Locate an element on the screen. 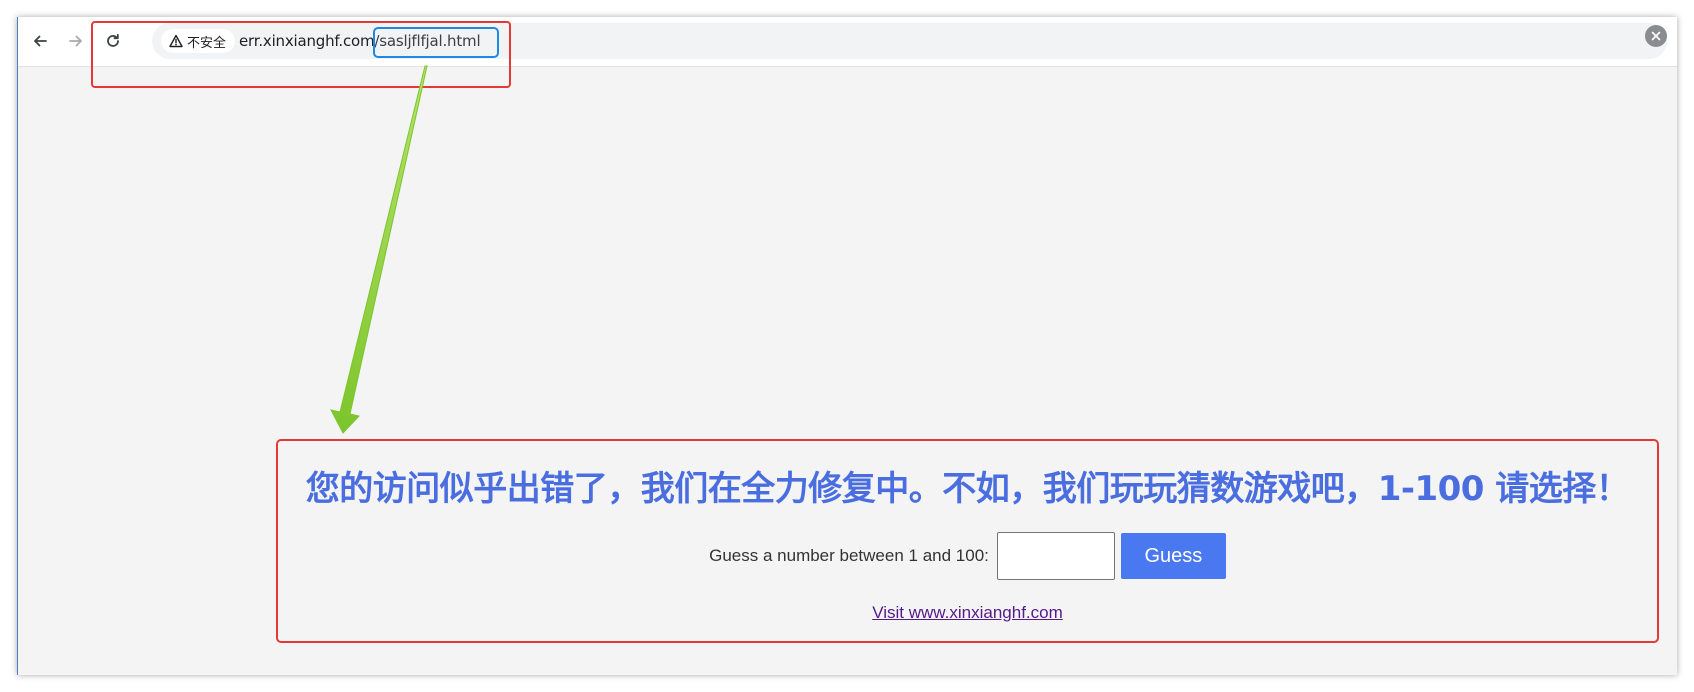 The width and height of the screenshot is (1694, 692). visit-link-container: Visit www.xinxianghf.com is located at coordinates (967, 613).